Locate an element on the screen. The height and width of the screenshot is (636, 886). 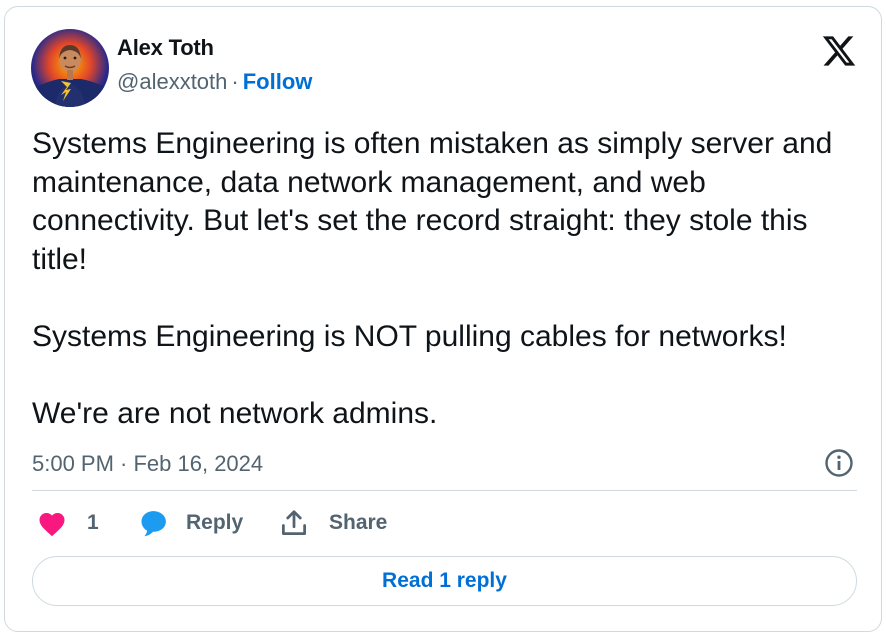
follow-link: Follow is located at coordinates (278, 81).